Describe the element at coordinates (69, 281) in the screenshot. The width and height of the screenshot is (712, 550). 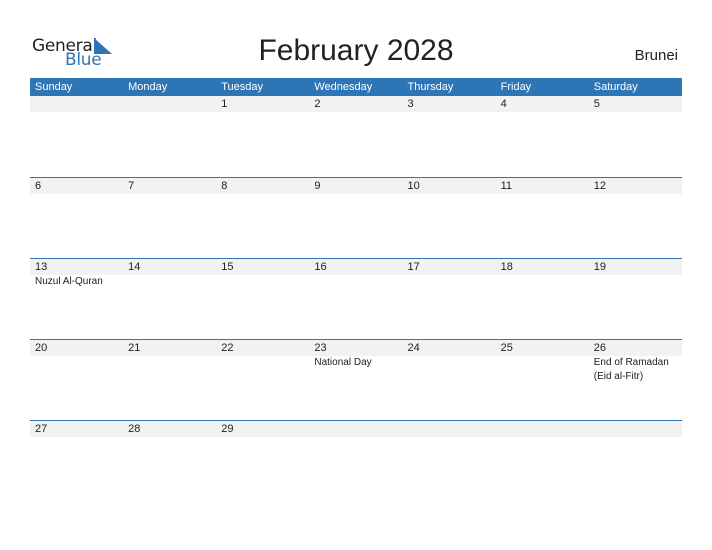
I see `holiday-label: Nuzul Al-Quran` at that location.